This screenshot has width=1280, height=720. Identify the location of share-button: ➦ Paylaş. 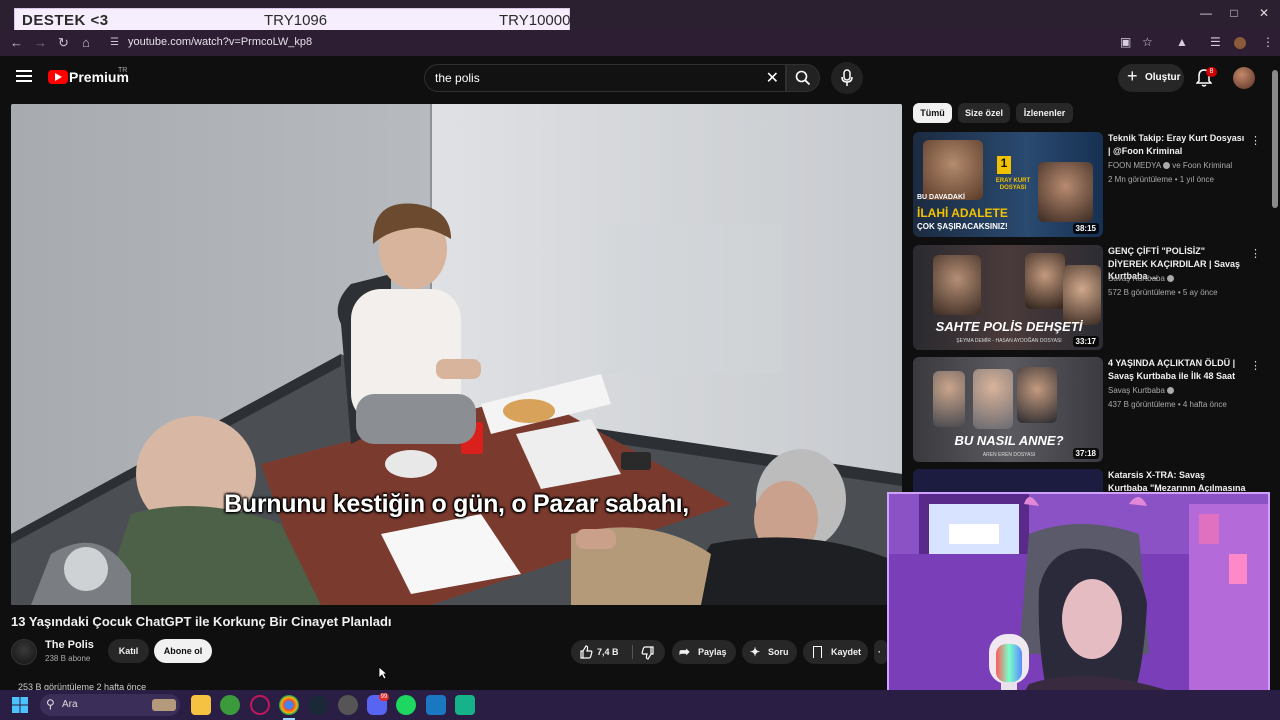
(704, 652).